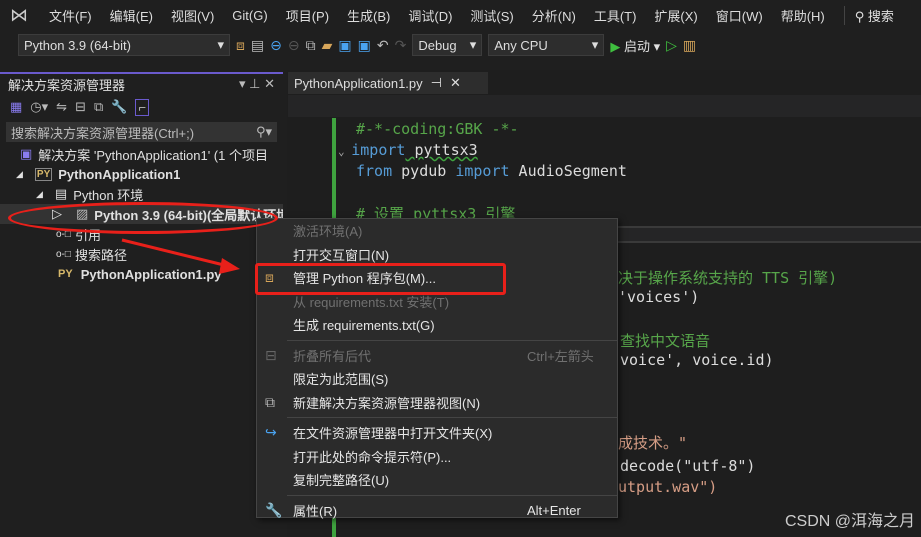  What do you see at coordinates (175, 253) in the screenshot?
I see `arrow-shaft` at bounding box center [175, 253].